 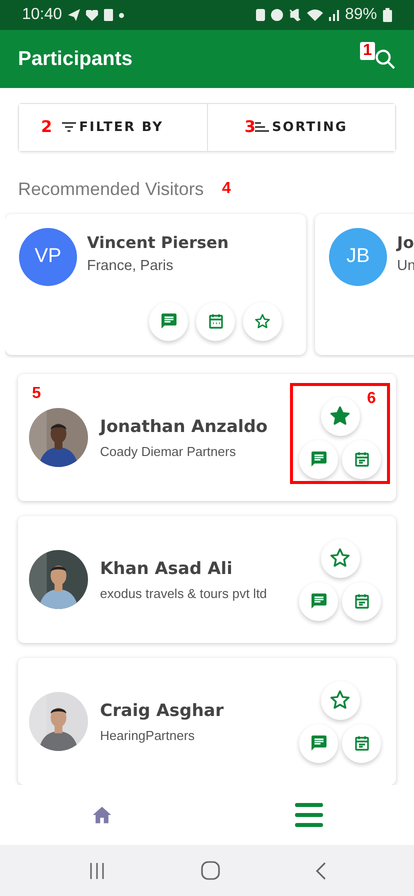 I want to click on home-tab, so click(x=102, y=815).